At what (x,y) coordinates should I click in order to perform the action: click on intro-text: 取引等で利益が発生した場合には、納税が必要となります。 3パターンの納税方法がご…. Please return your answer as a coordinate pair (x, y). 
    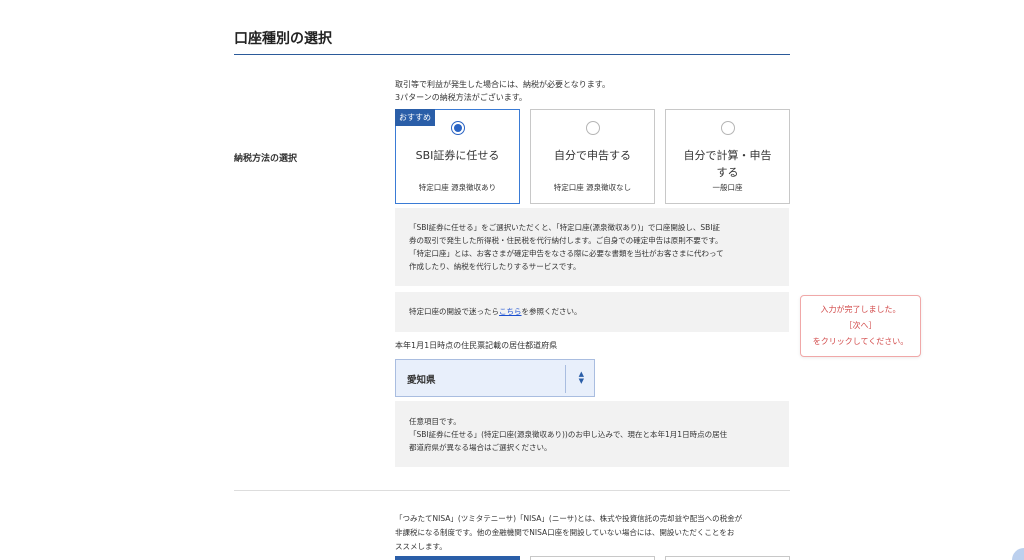
    Looking at the image, I should click on (502, 91).